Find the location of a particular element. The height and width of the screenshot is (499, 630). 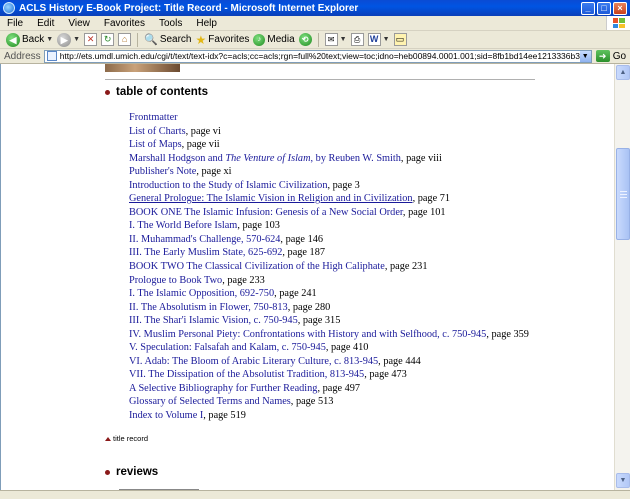

toc-item: List of Maps, page vii is located at coordinates (329, 145).